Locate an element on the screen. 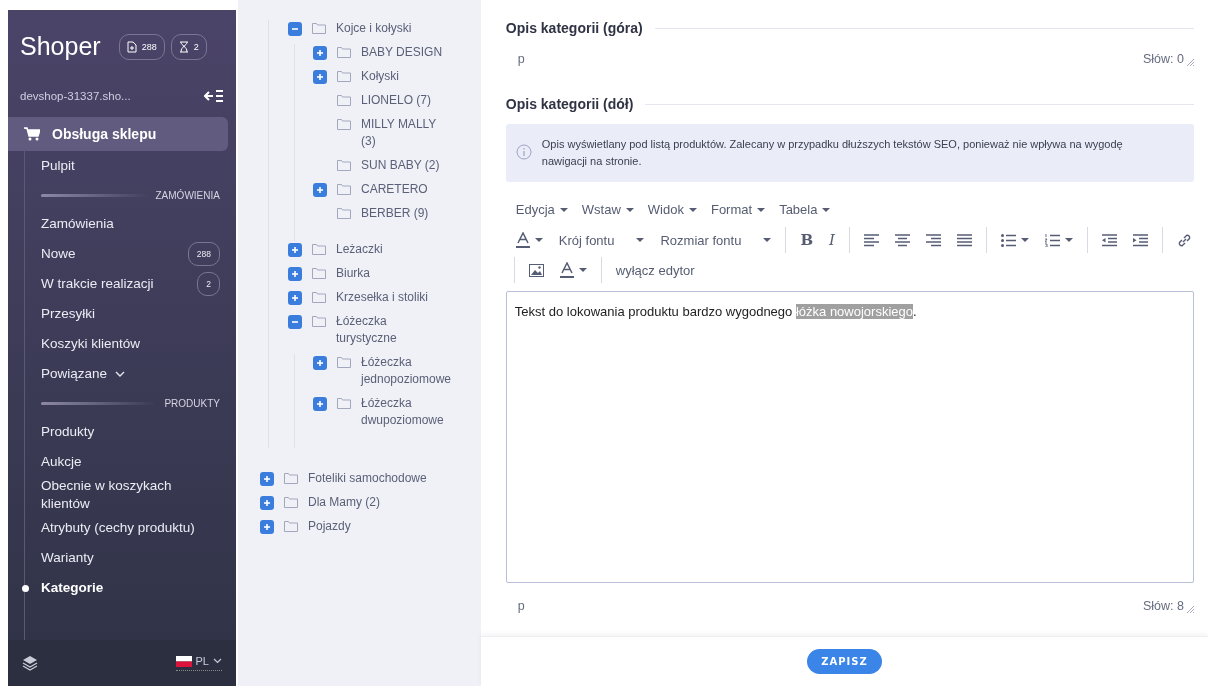 This screenshot has height=686, width=1208. menu-section-header: Obsługa sklepu is located at coordinates (118, 134).